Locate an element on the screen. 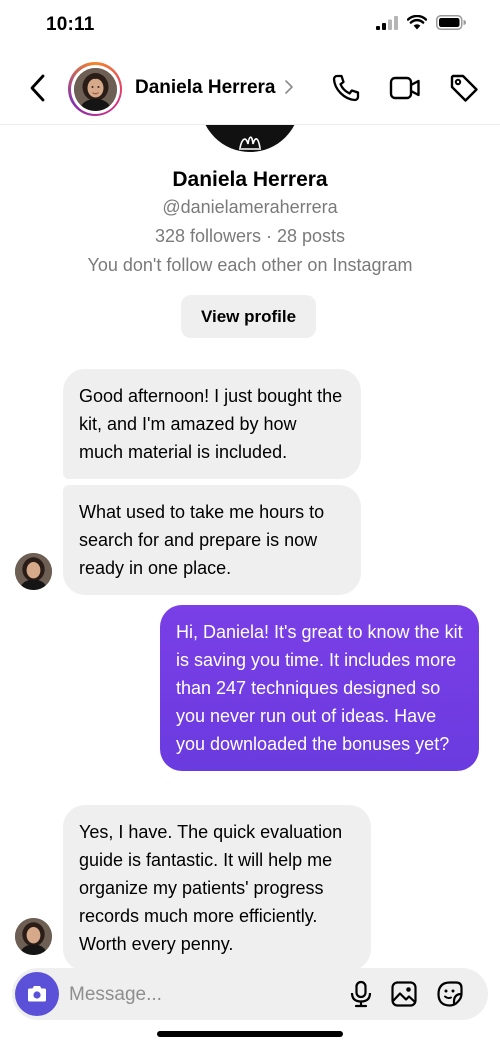  message-composer is located at coordinates (250, 995).